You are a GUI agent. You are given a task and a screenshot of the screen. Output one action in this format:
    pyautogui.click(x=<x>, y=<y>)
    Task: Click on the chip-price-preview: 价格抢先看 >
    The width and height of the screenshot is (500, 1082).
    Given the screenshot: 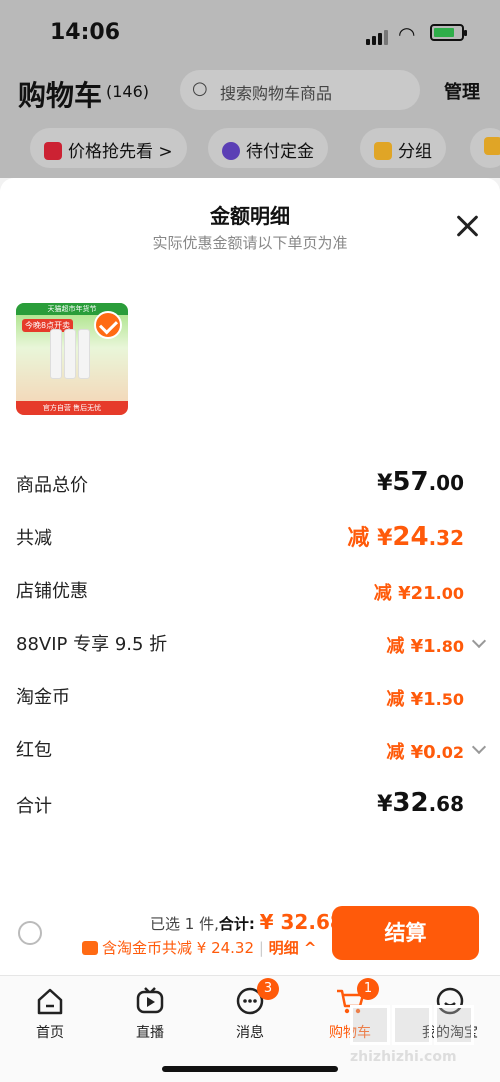 What is the action you would take?
    pyautogui.click(x=108, y=148)
    